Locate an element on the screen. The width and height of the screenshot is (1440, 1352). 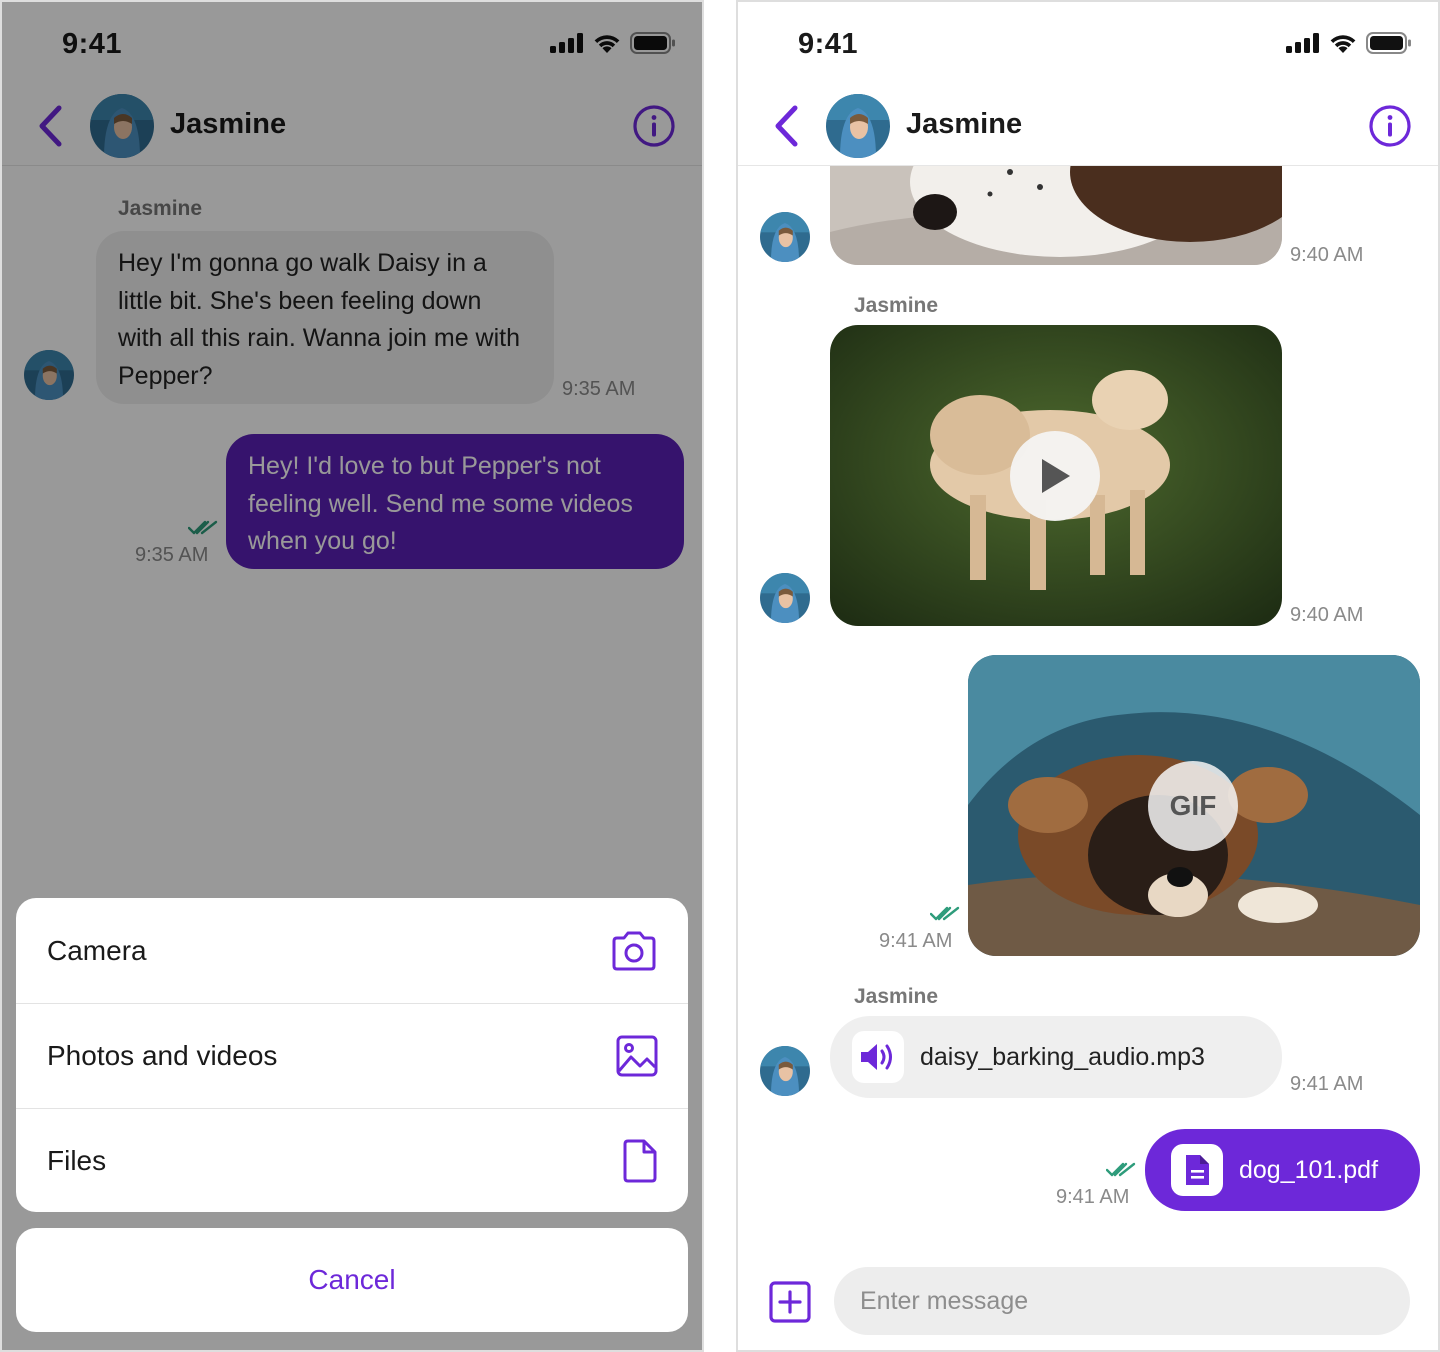
cancel-button: Cancel is located at coordinates (352, 1280).